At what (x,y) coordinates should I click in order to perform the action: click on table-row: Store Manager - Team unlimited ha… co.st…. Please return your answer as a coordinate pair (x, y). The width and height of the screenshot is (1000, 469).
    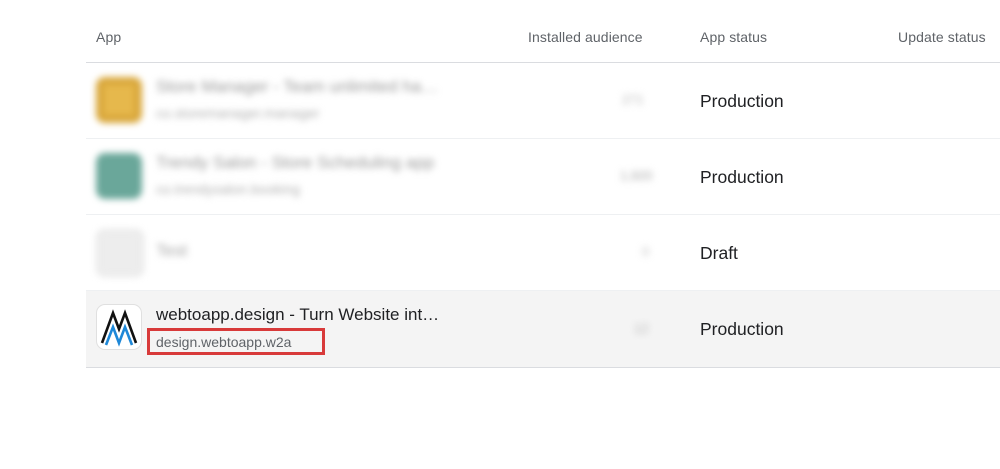
    Looking at the image, I should click on (543, 101).